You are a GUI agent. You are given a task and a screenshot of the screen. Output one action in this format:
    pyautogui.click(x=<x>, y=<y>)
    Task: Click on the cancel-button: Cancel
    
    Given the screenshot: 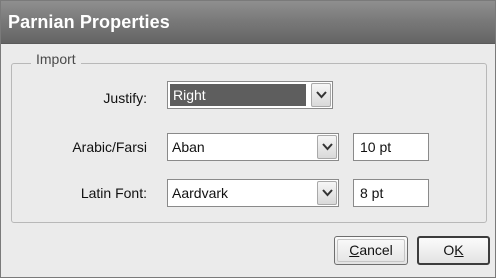 What is the action you would take?
    pyautogui.click(x=371, y=250)
    